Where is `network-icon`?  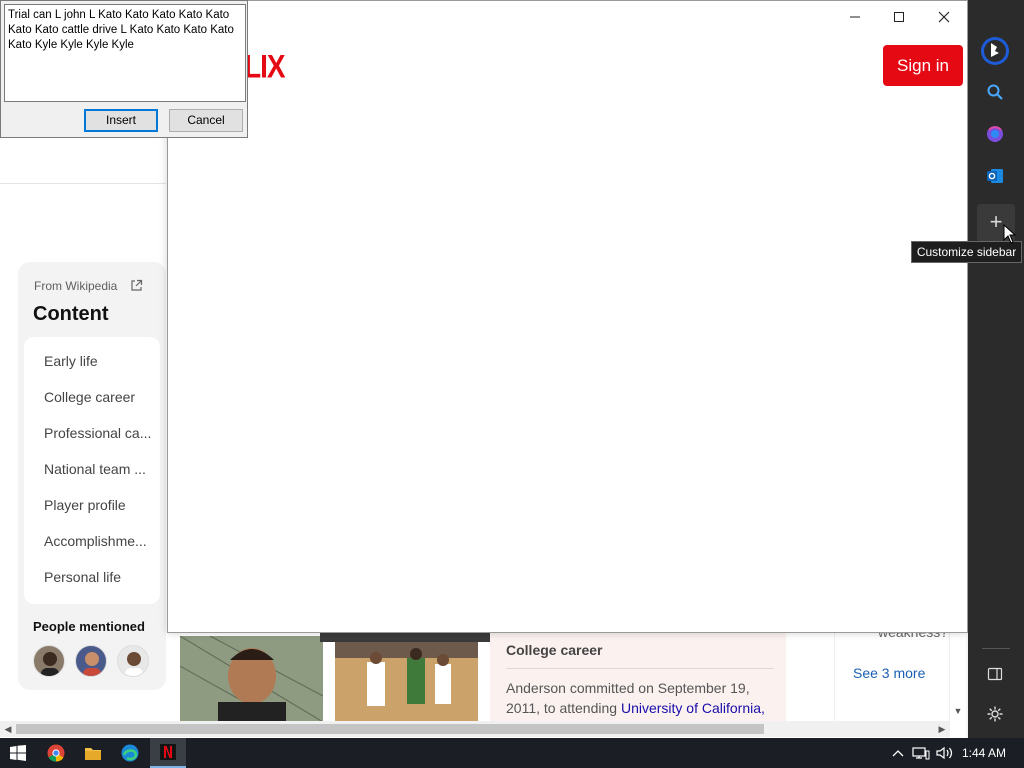 network-icon is located at coordinates (921, 753).